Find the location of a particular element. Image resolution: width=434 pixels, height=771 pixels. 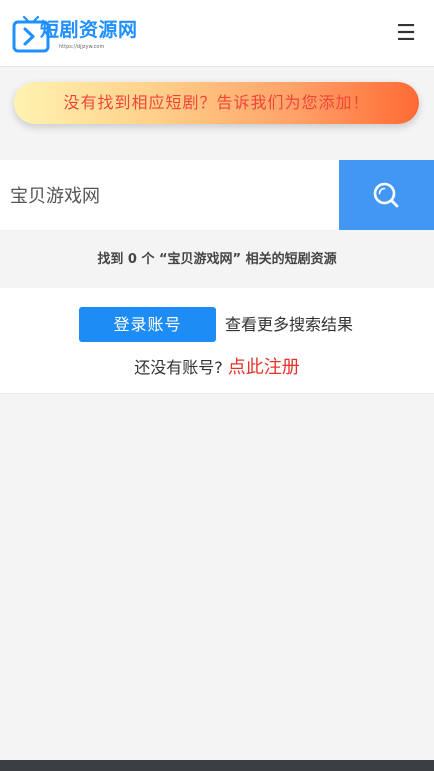

register-row: 还没有账号? 点此注册 is located at coordinates (217, 366).